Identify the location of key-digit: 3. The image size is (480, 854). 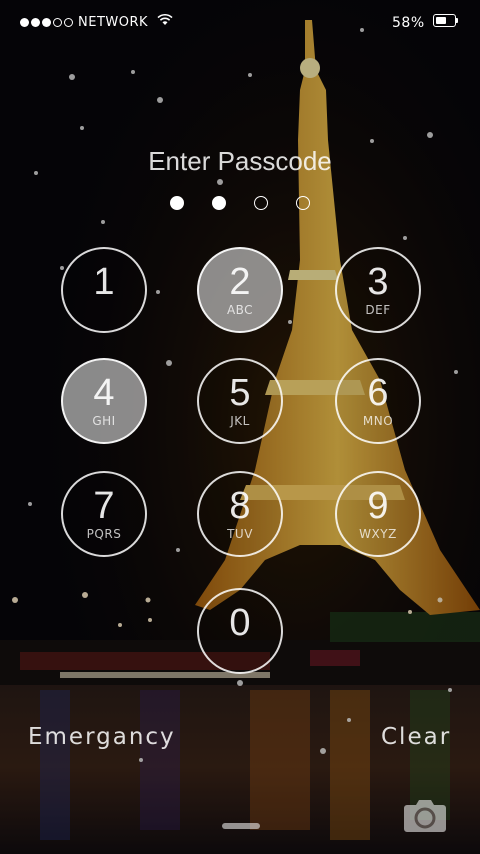
(378, 282).